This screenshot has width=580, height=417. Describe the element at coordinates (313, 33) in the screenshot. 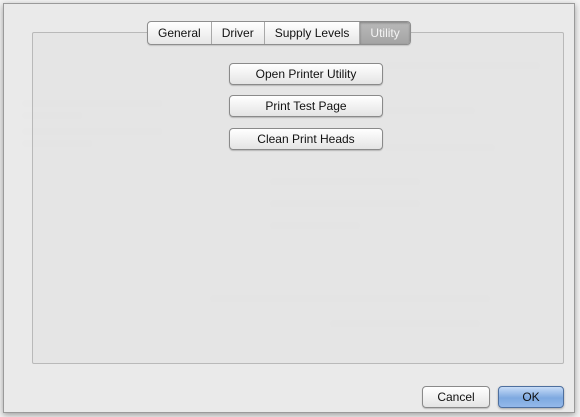

I see `tab-supply-levels: Supply Levels` at that location.